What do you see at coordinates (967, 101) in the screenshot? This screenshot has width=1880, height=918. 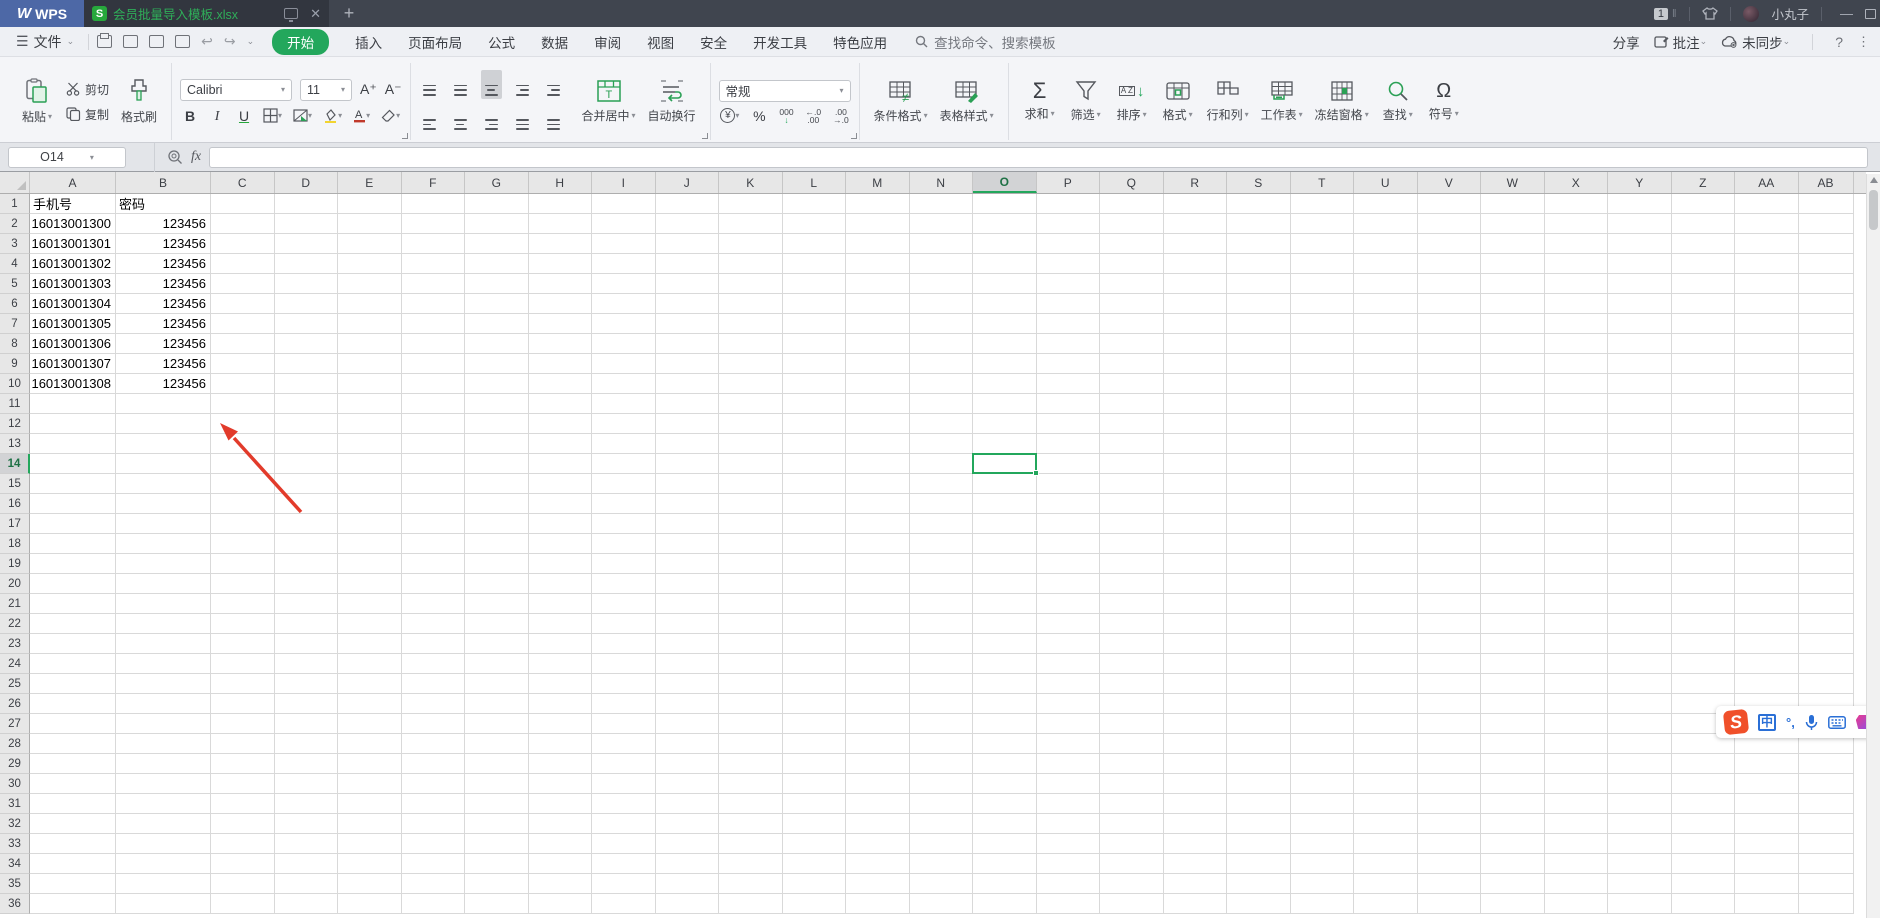 I see `table-style-button: 表格样式 ▾` at bounding box center [967, 101].